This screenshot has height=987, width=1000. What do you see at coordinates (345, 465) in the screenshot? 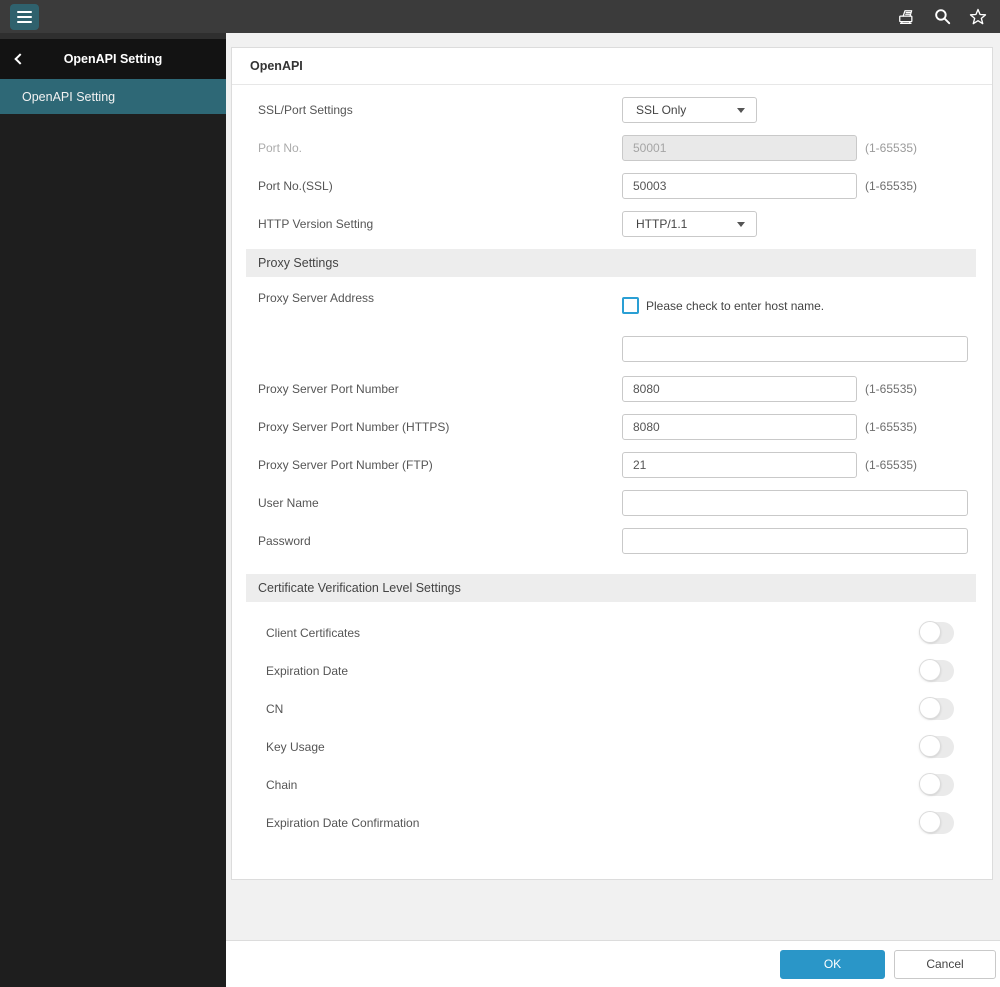
I see `proxy-port-ftp-label: Proxy Server Port Number (FTP)` at bounding box center [345, 465].